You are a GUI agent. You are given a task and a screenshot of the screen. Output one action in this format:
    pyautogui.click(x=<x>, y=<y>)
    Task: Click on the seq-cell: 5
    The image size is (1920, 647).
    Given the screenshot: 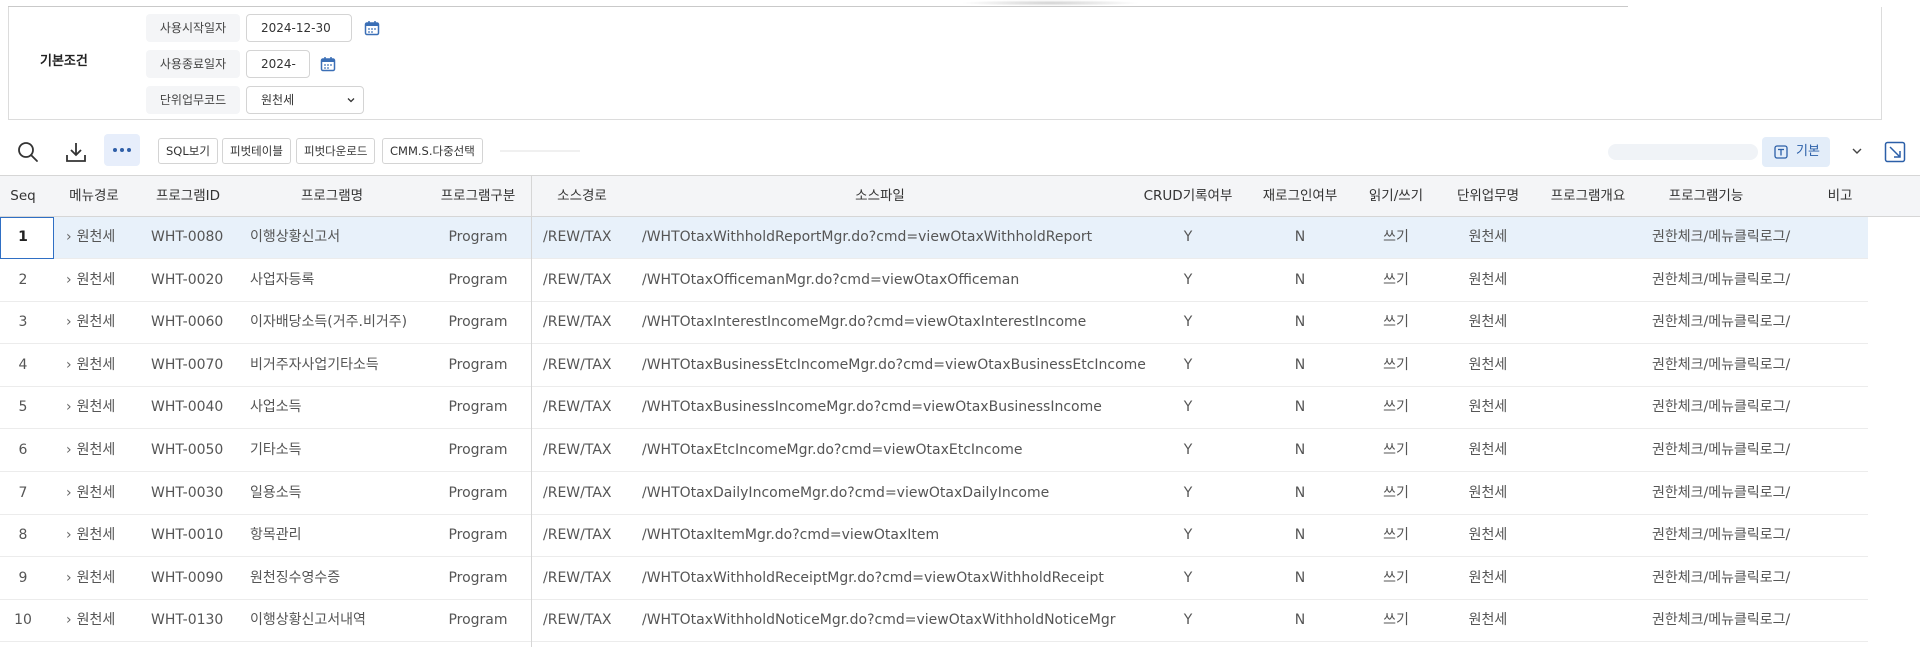 What is the action you would take?
    pyautogui.click(x=23, y=407)
    